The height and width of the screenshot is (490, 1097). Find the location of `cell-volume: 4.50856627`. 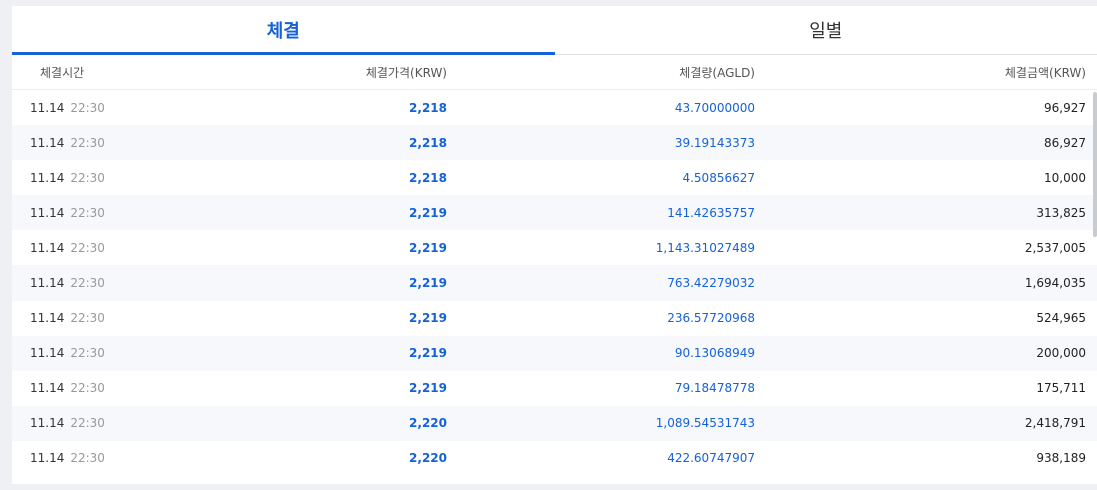

cell-volume: 4.50856627 is located at coordinates (718, 177).